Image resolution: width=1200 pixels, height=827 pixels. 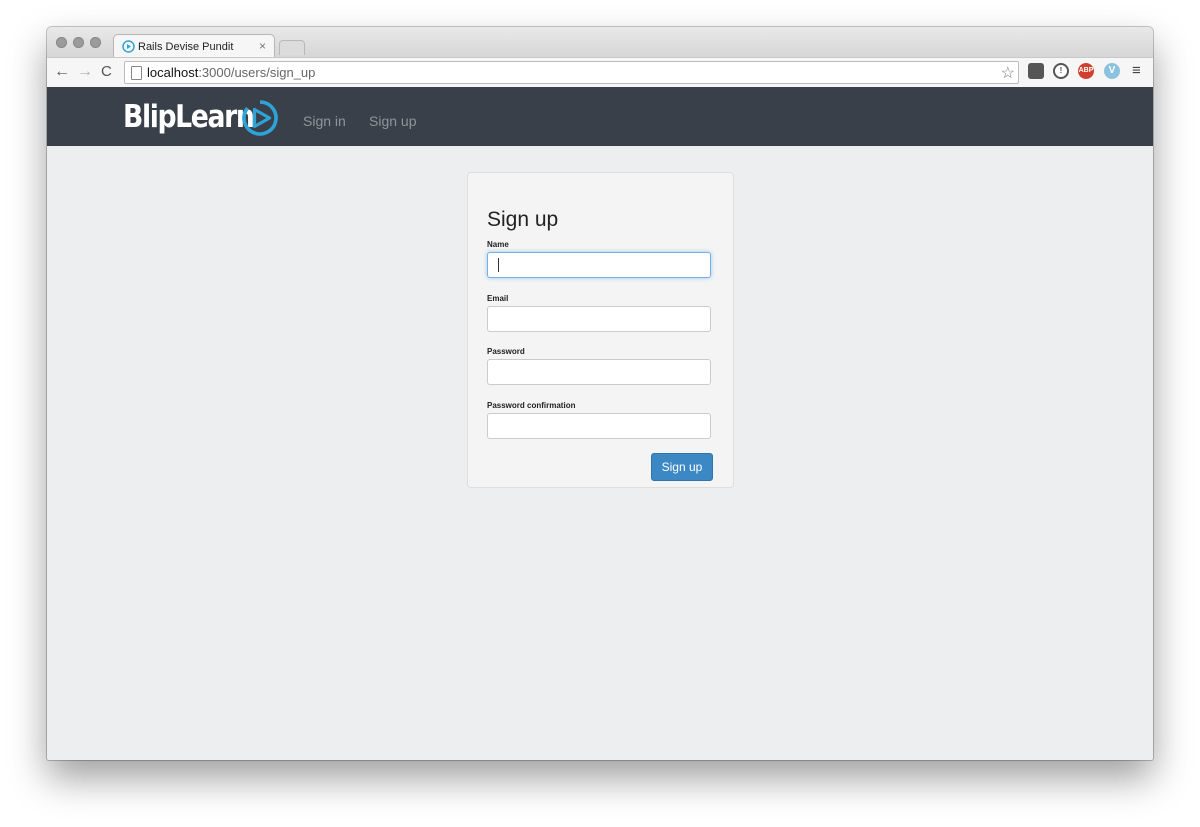 What do you see at coordinates (1086, 71) in the screenshot?
I see `abp-icon: ABP` at bounding box center [1086, 71].